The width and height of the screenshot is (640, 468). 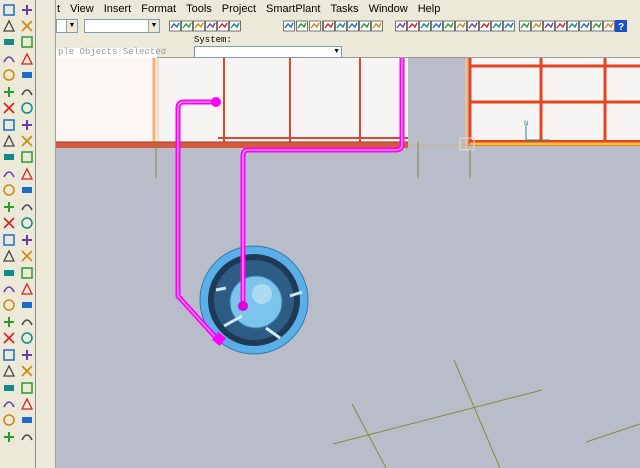 I want to click on menu-format: Format, so click(x=158, y=9).